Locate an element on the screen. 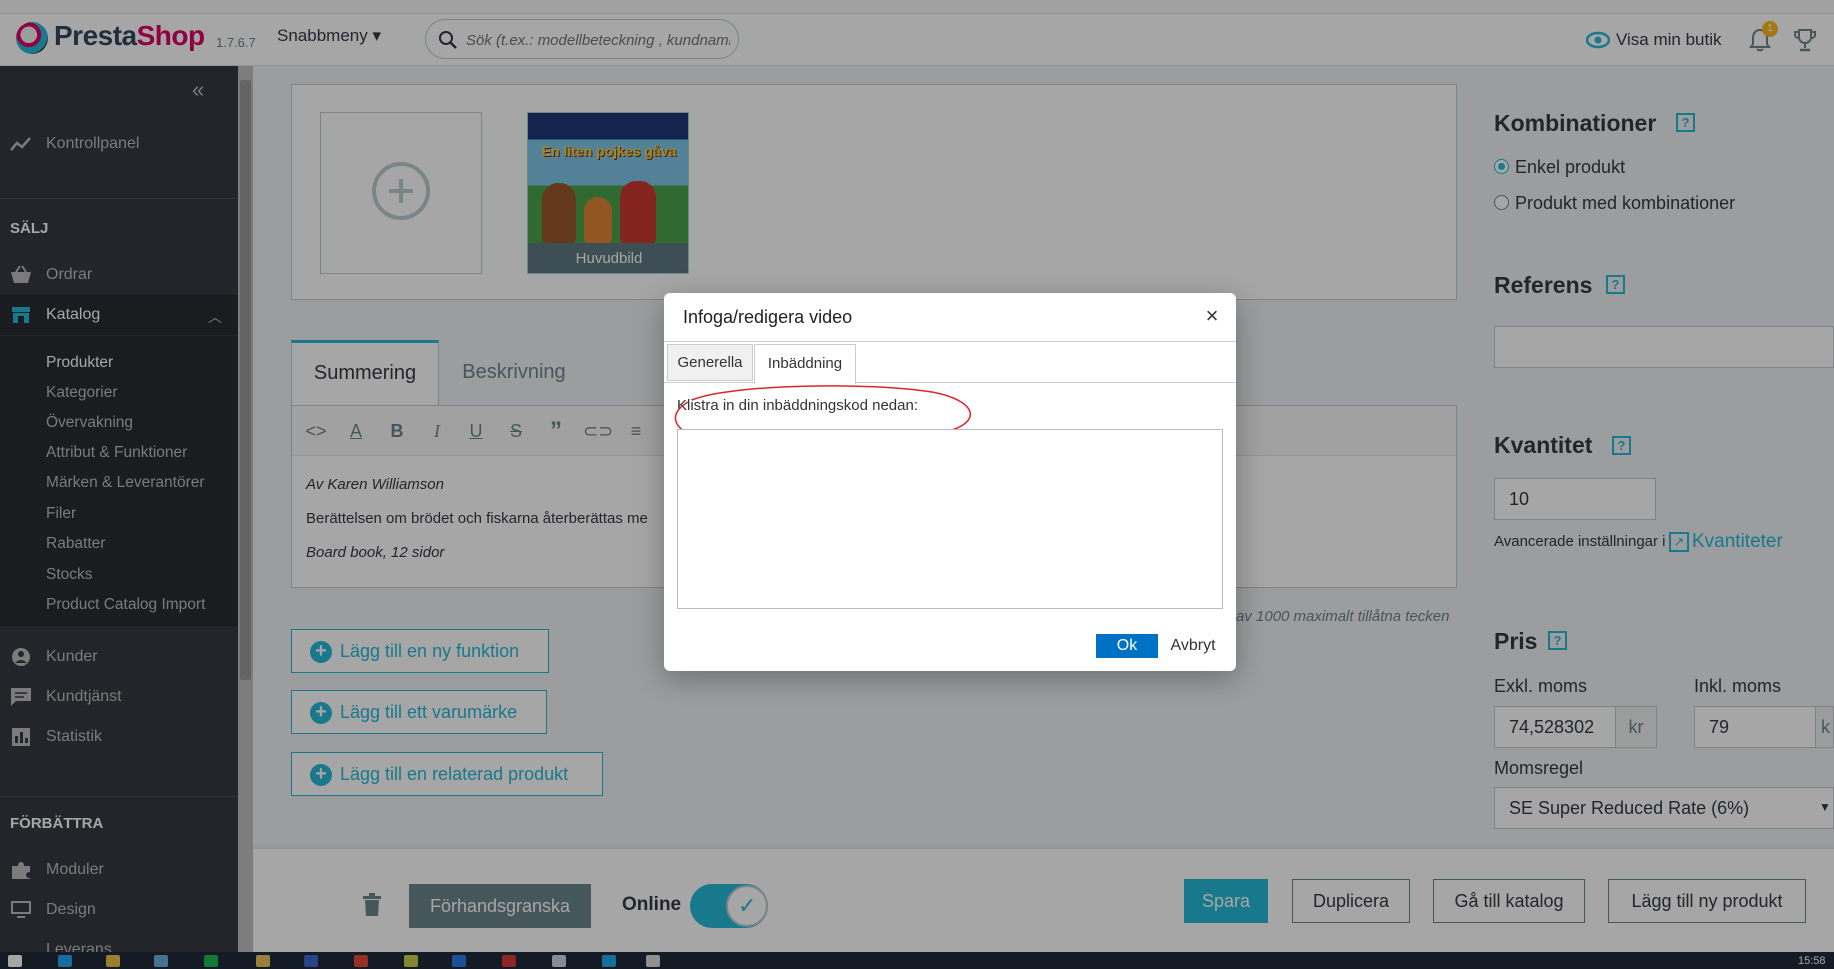 This screenshot has width=1834, height=969. cancel-button: Avbryt is located at coordinates (1193, 646).